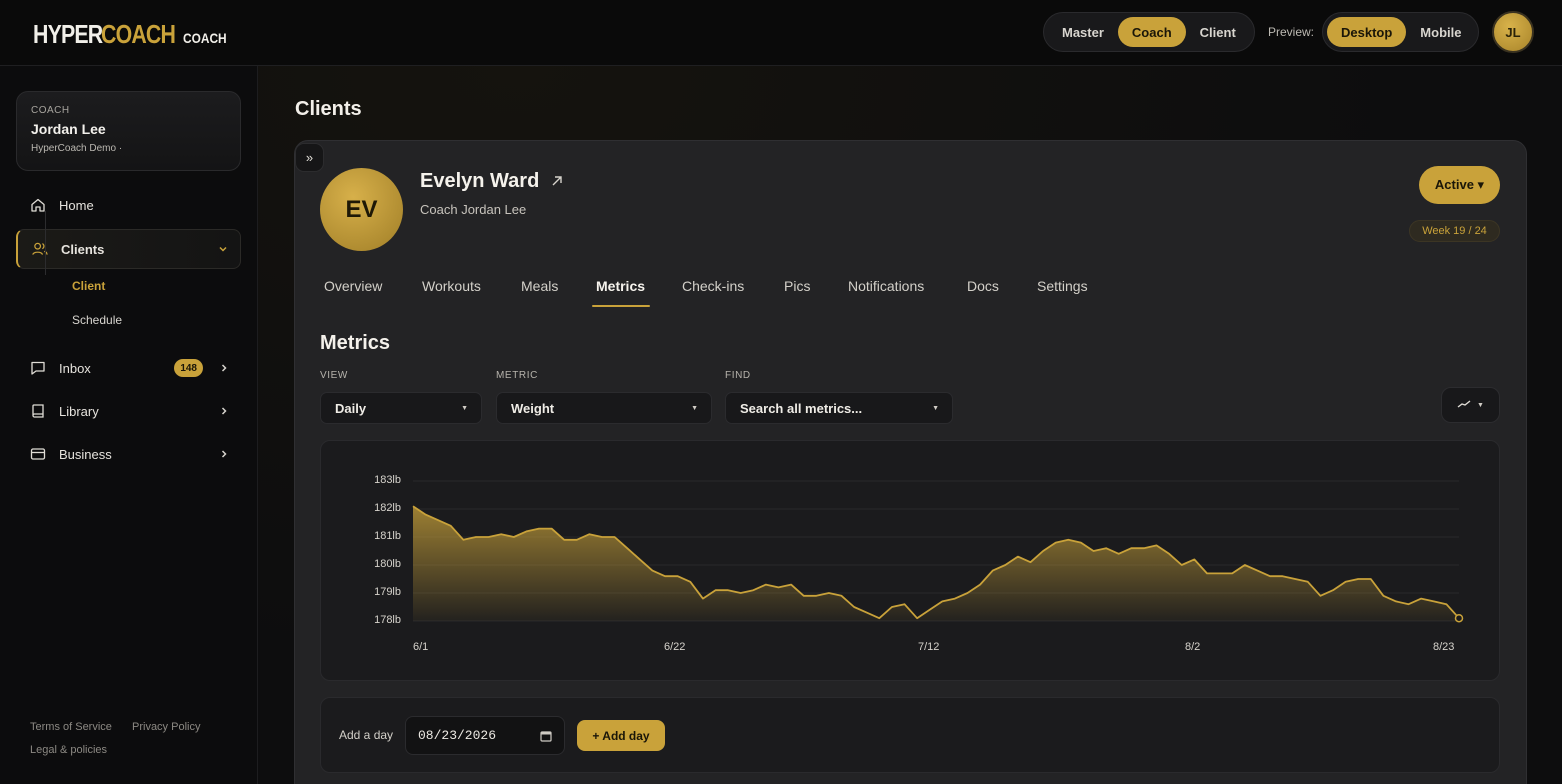 This screenshot has height=784, width=1562. What do you see at coordinates (401, 408) in the screenshot?
I see `view-select: Daily ▼` at bounding box center [401, 408].